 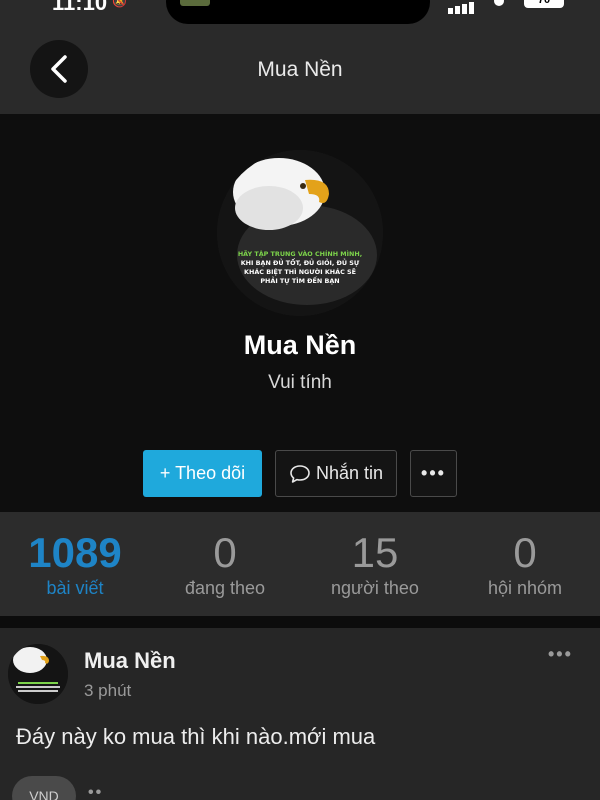 I want to click on stat-label: bài viết, so click(x=75, y=588).